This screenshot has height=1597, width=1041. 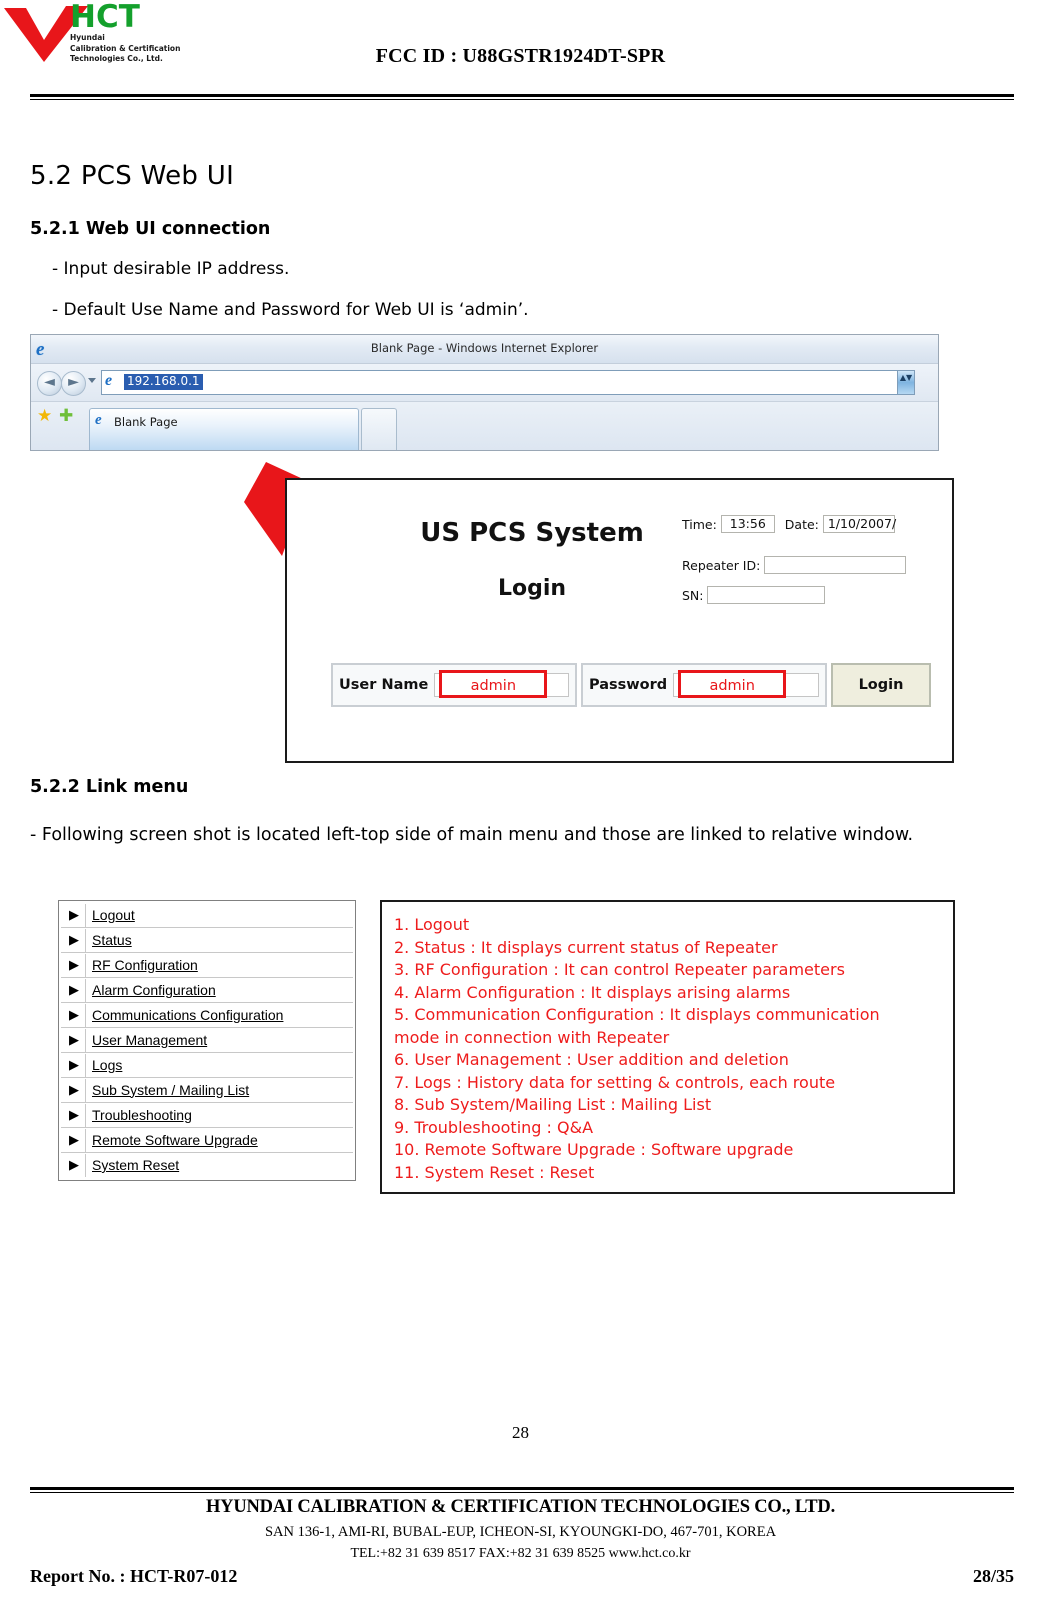 I want to click on description-line: 1. Logout, so click(x=432, y=924).